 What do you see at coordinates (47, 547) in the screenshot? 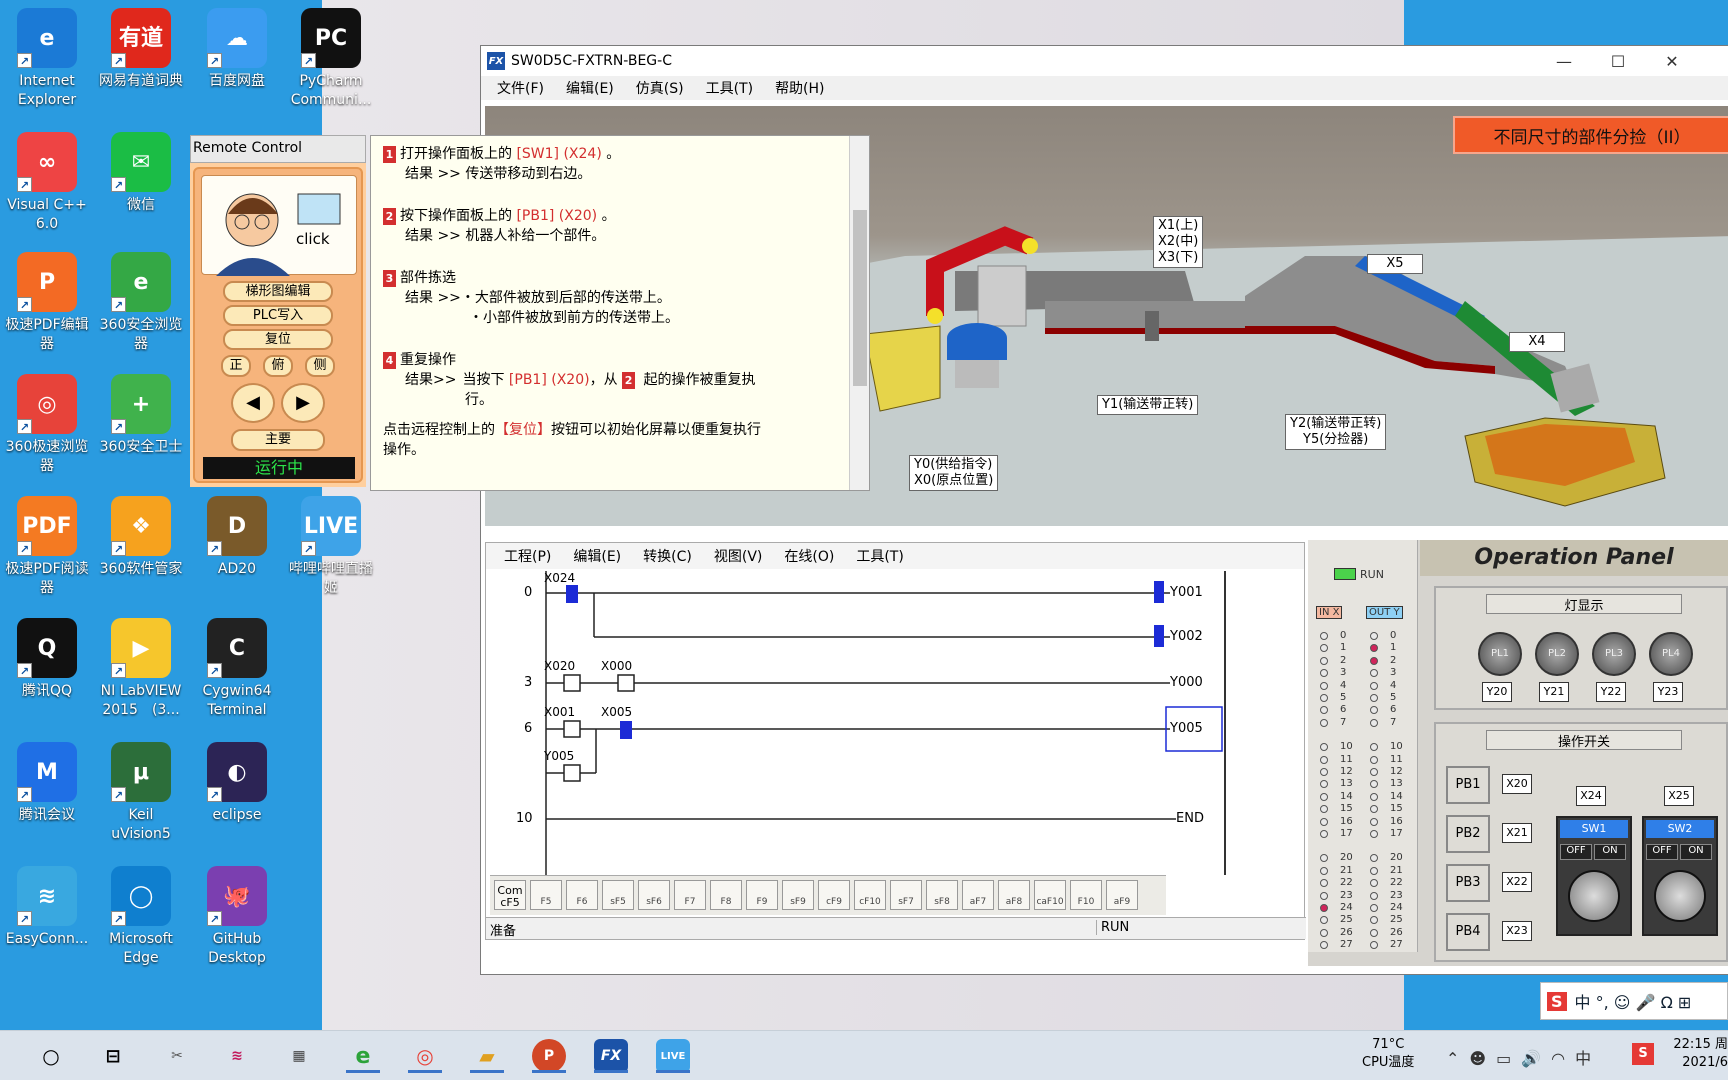
I see `desktop-icon: PDF ↗ 极速PDF阅读 器` at bounding box center [47, 547].